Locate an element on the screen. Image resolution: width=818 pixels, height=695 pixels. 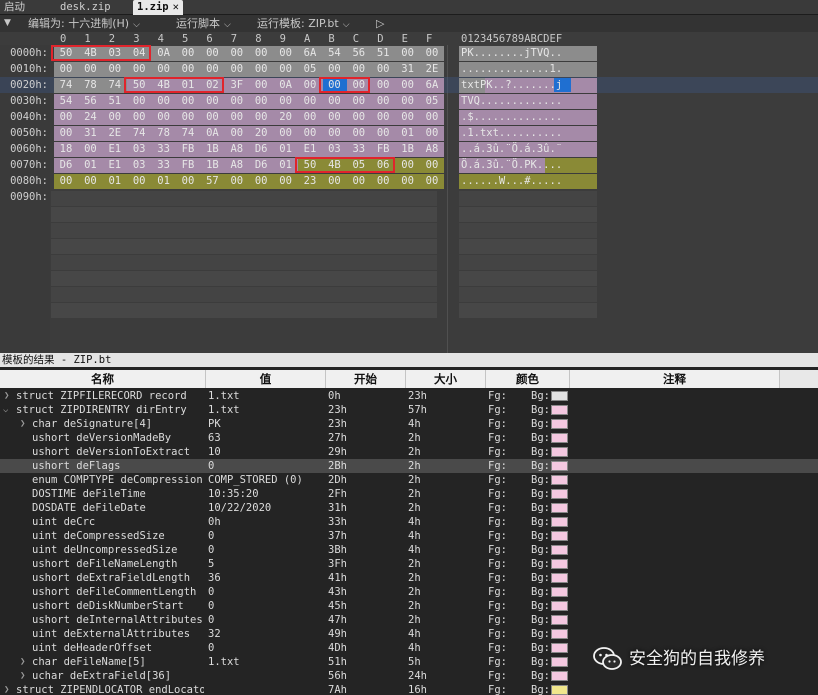
header-color: 颜色 is located at coordinates (528, 379).